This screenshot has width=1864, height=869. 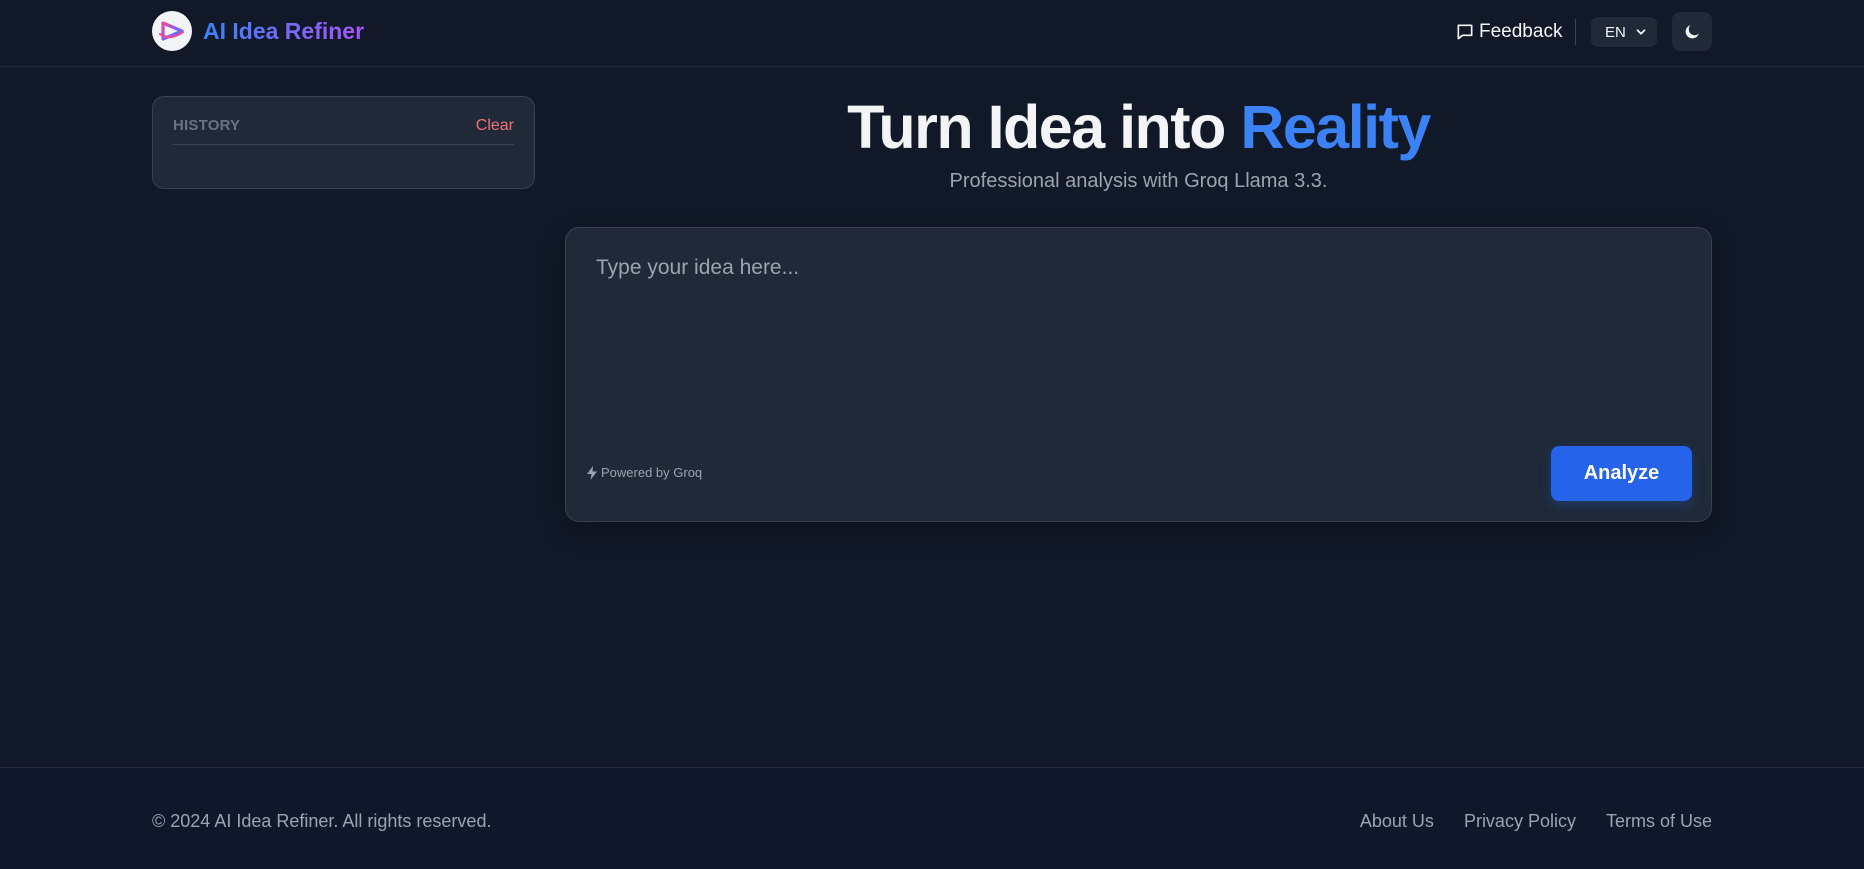 I want to click on idea-input, so click(x=1138, y=343).